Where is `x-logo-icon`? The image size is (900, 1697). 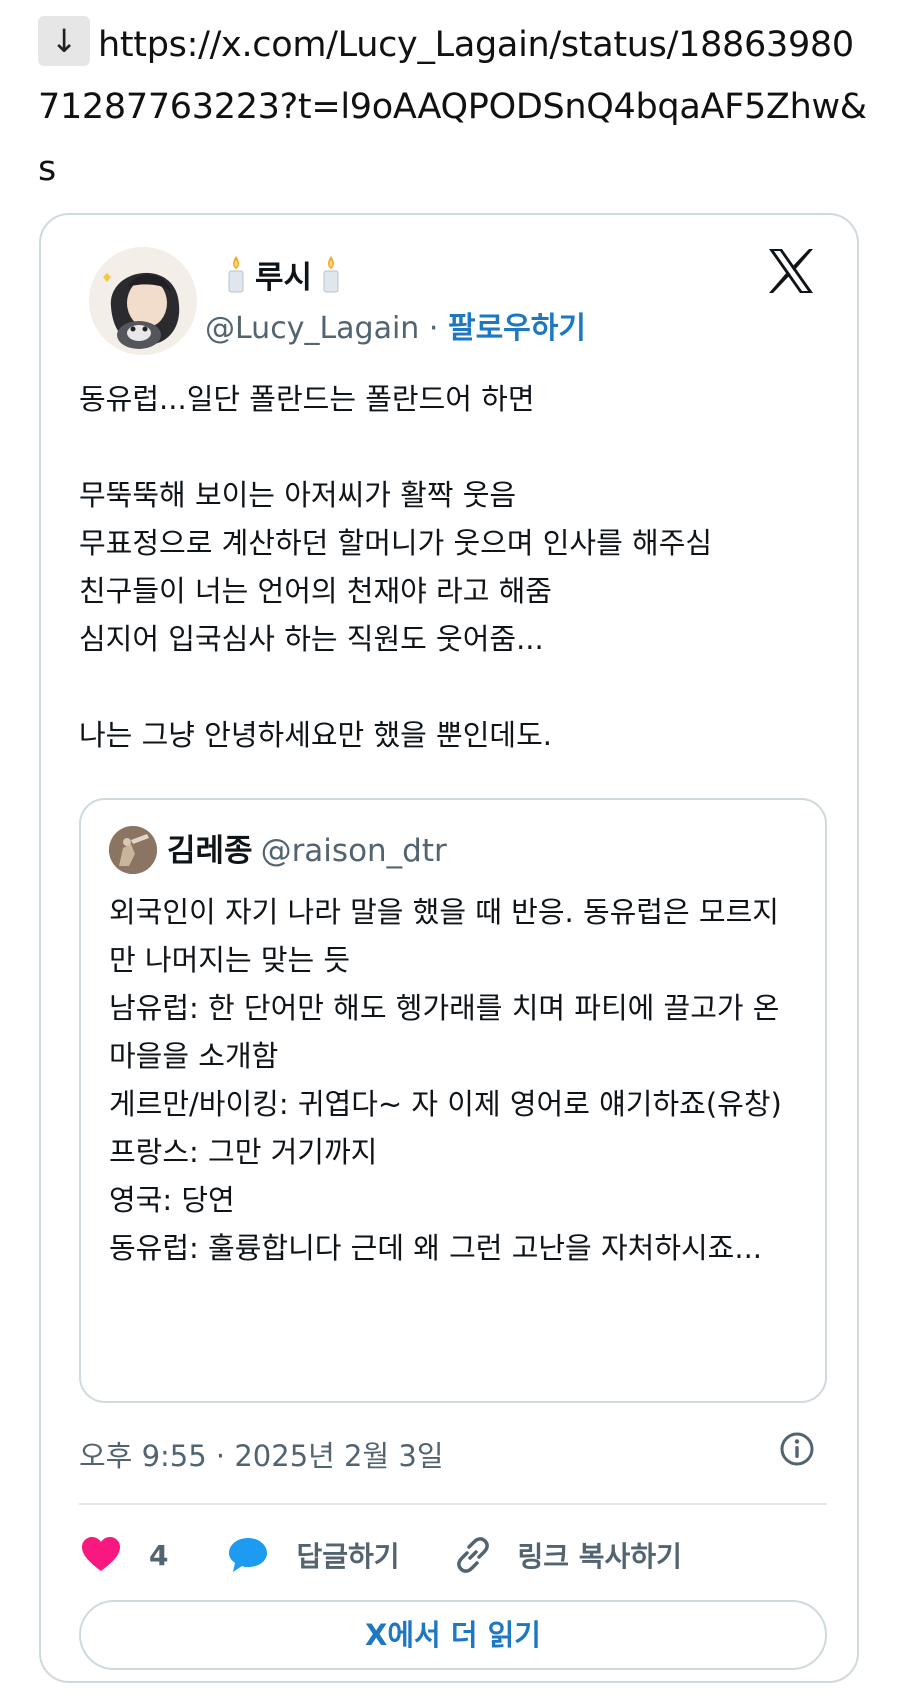
x-logo-icon is located at coordinates (791, 271).